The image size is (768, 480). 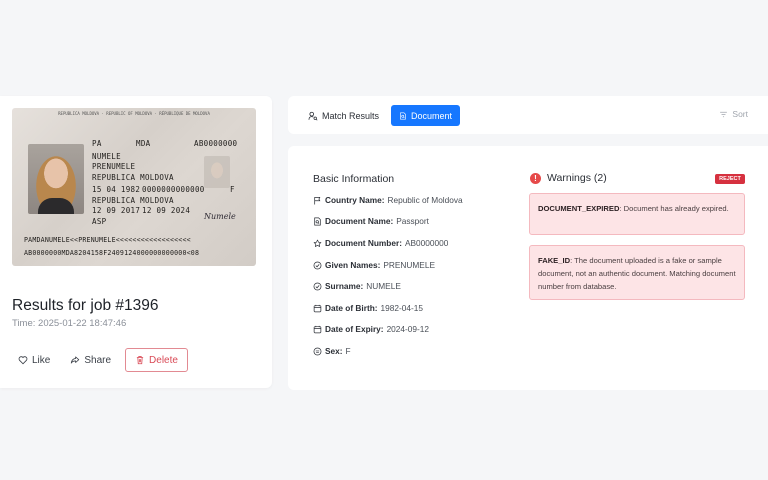 What do you see at coordinates (317, 351) in the screenshot?
I see `face-circle-icon` at bounding box center [317, 351].